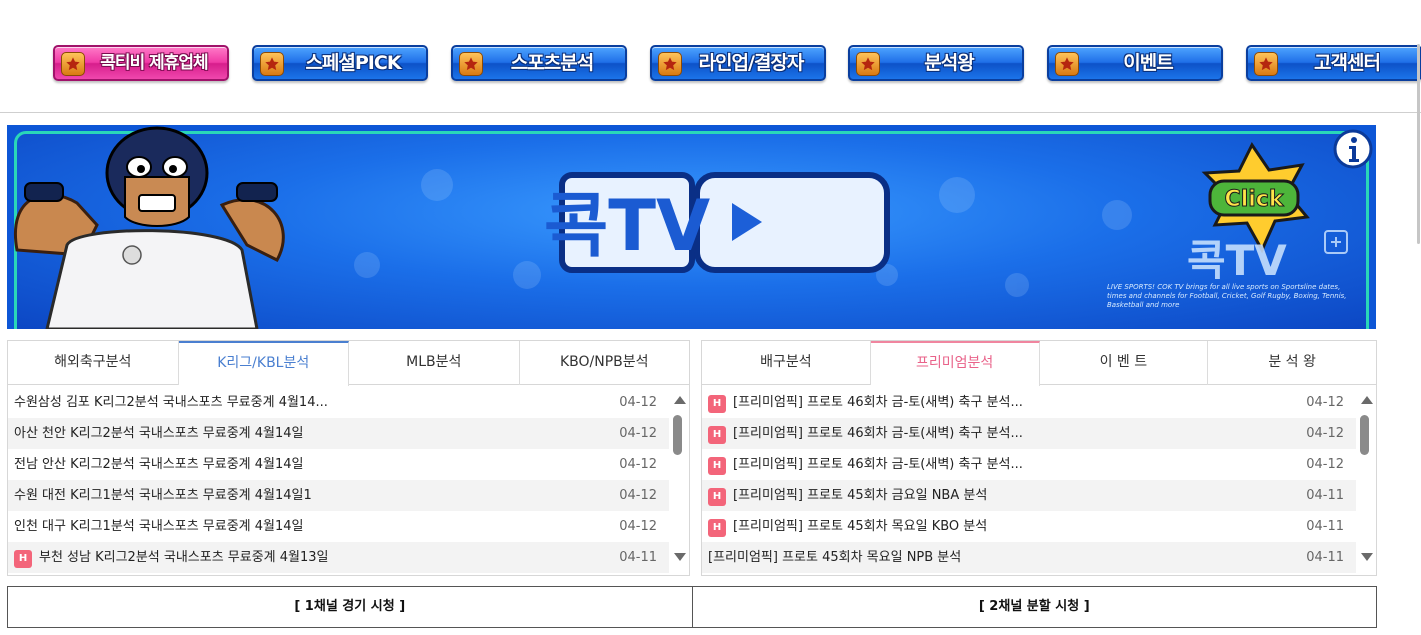 This screenshot has width=1421, height=635. I want to click on tab-volleyball: 배구분석, so click(786, 363).